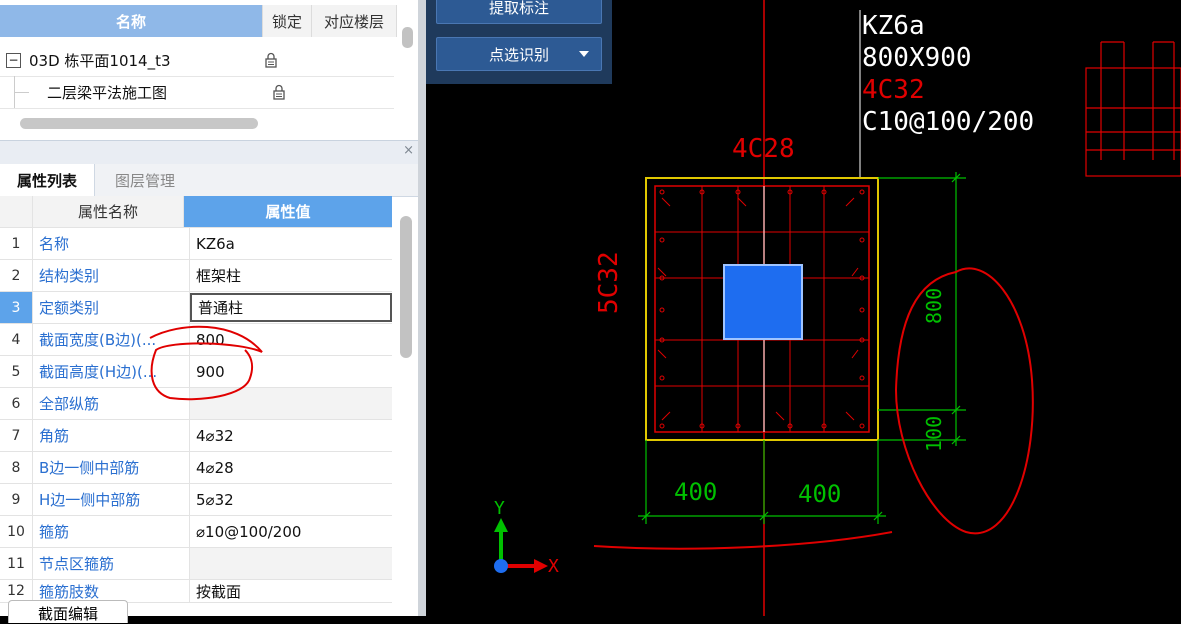 The width and height of the screenshot is (1181, 624). Describe the element at coordinates (422, 308) in the screenshot. I see `splitter` at that location.